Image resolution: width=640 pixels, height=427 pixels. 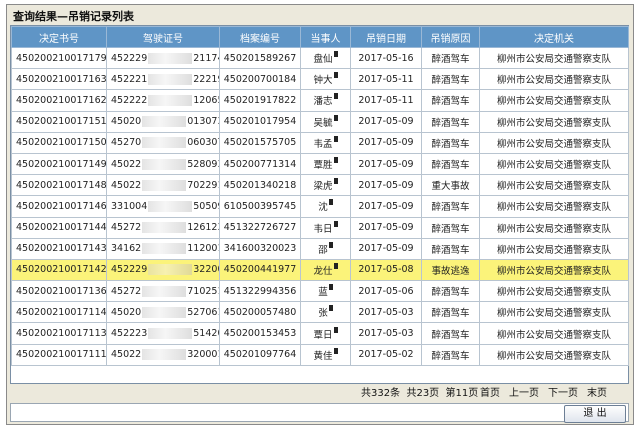 What do you see at coordinates (59, 354) in the screenshot?
I see `decision-number-cell: 450200210017111` at bounding box center [59, 354].